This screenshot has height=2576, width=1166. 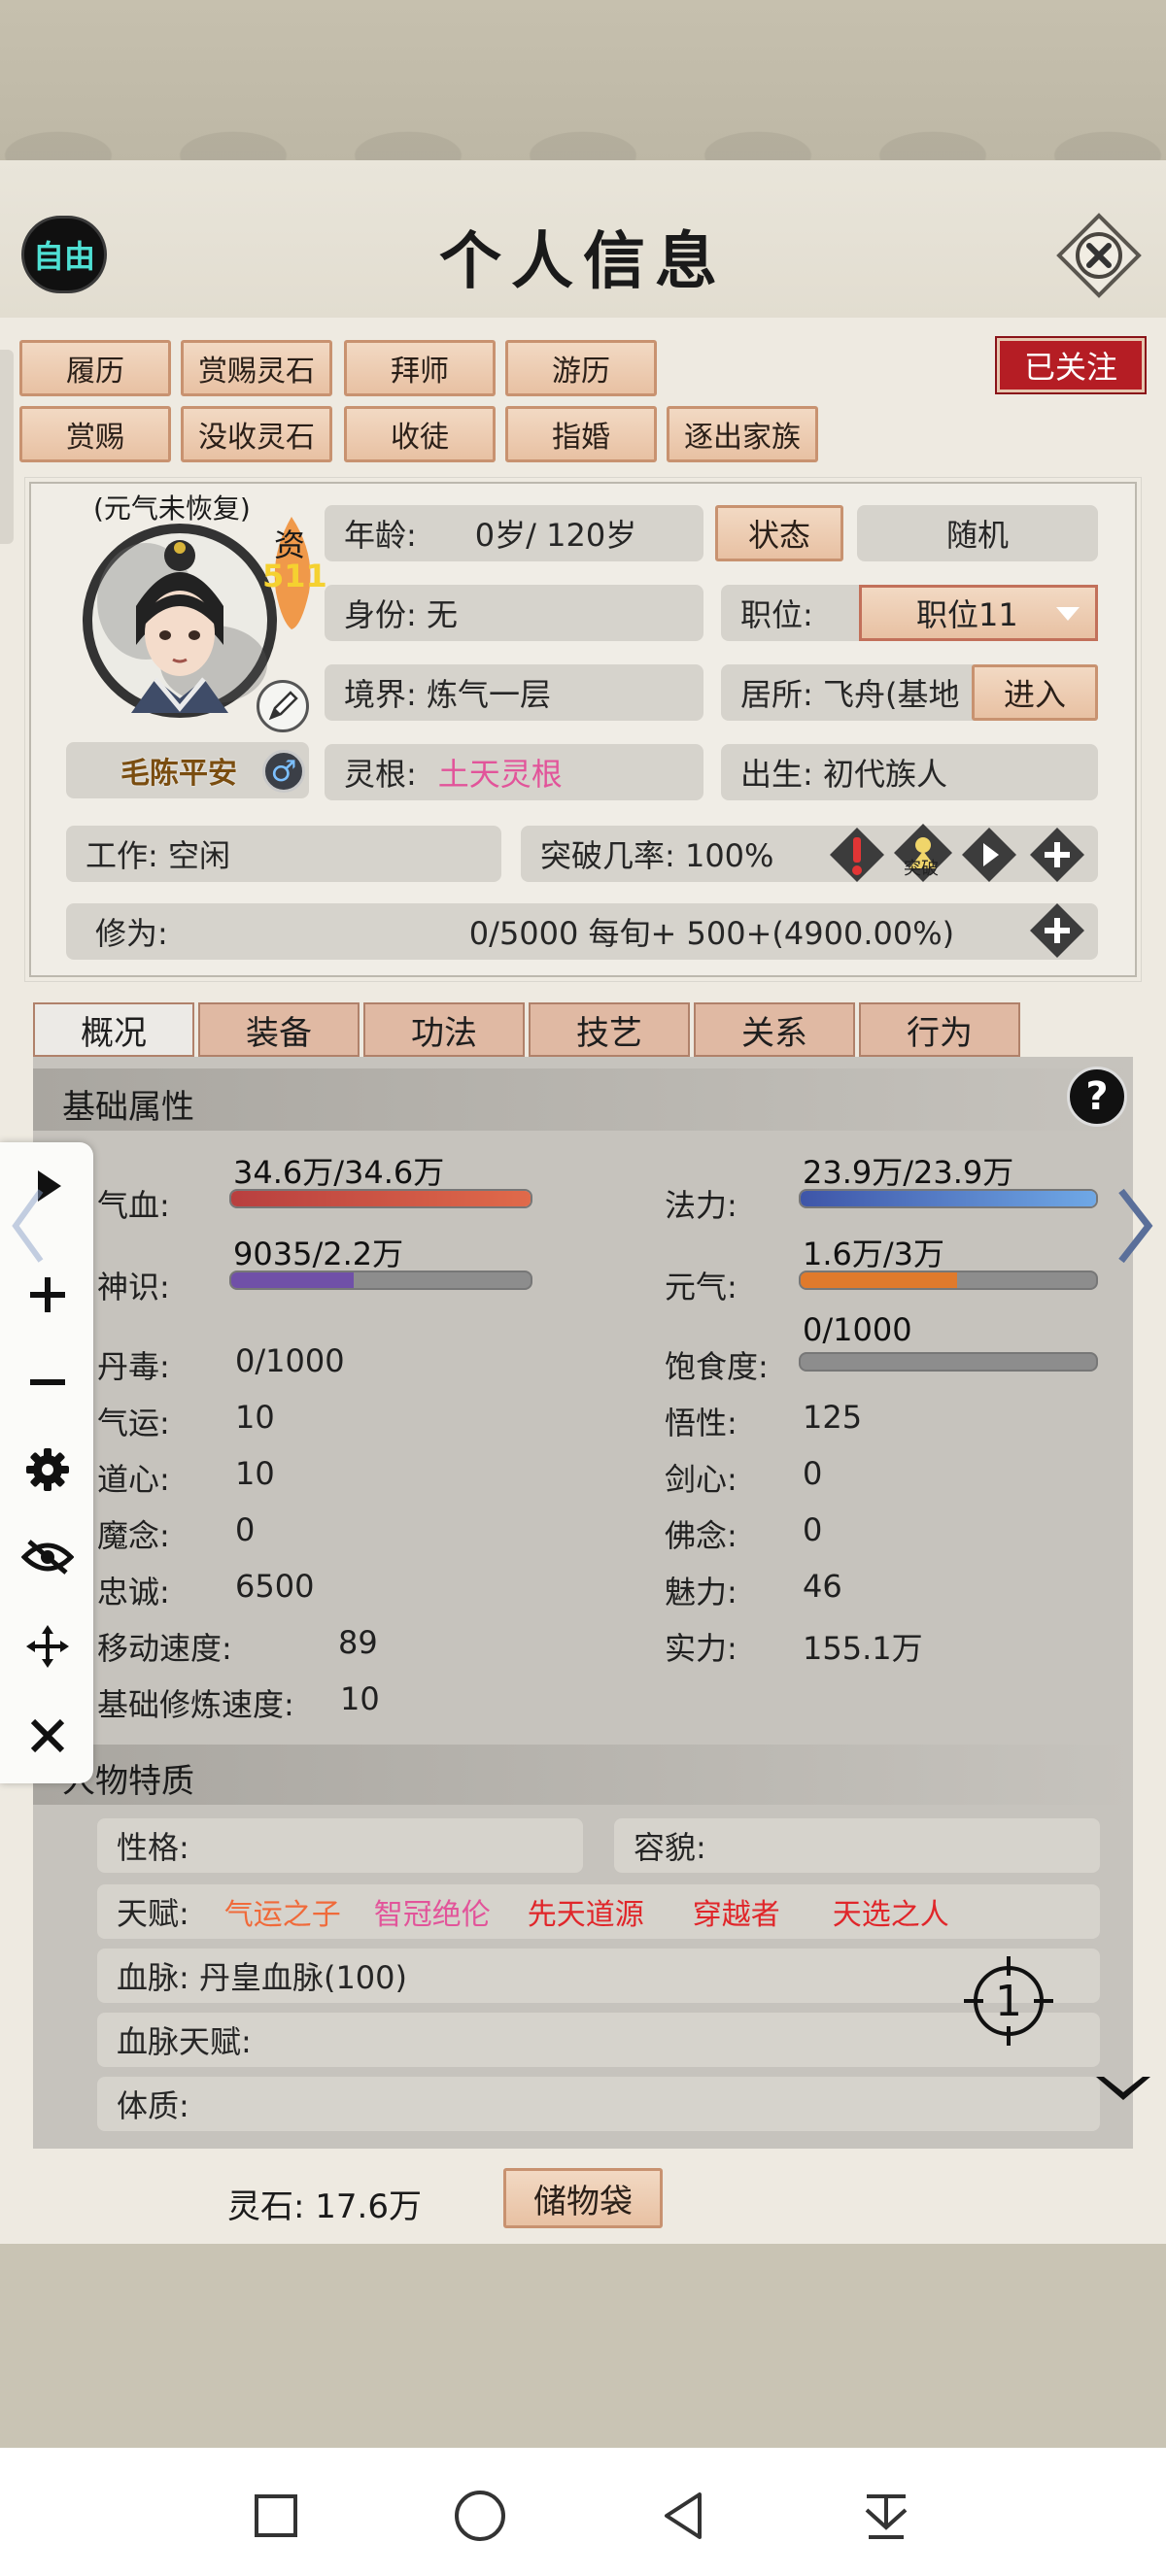 I want to click on followed-badge: 已关注, so click(x=1071, y=365).